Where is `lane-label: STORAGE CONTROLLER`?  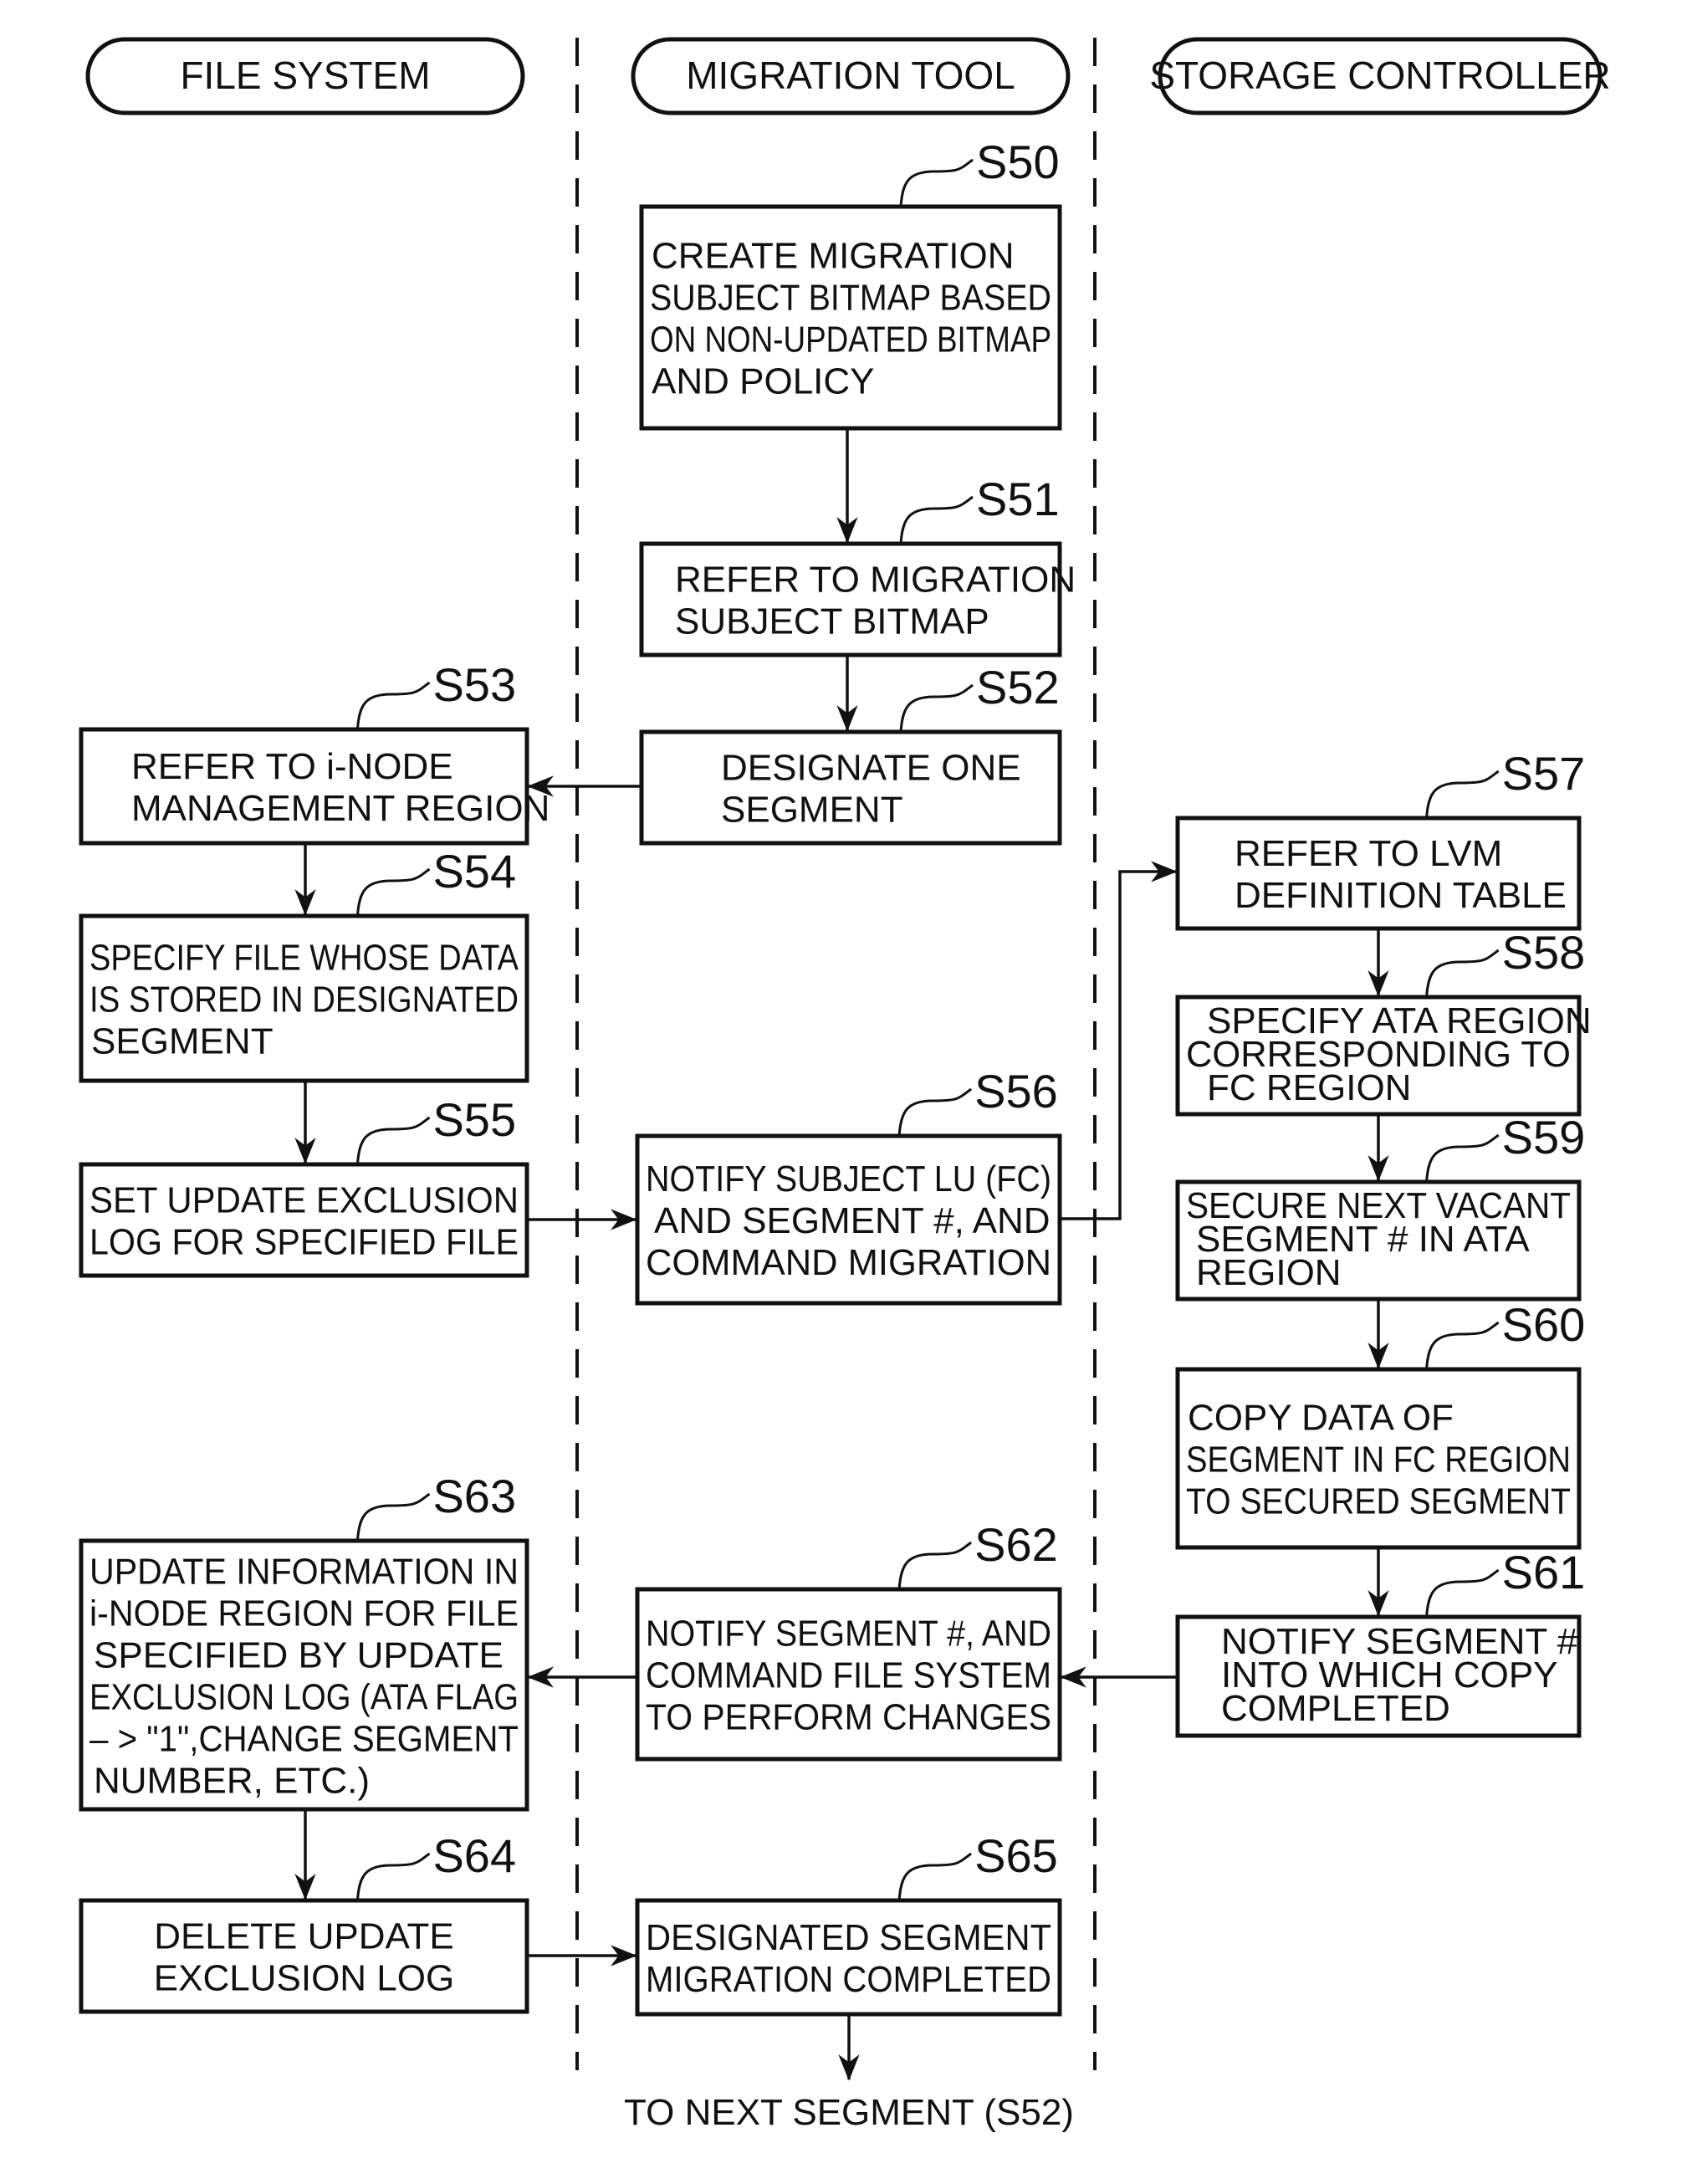
lane-label: STORAGE CONTROLLER is located at coordinates (1379, 75).